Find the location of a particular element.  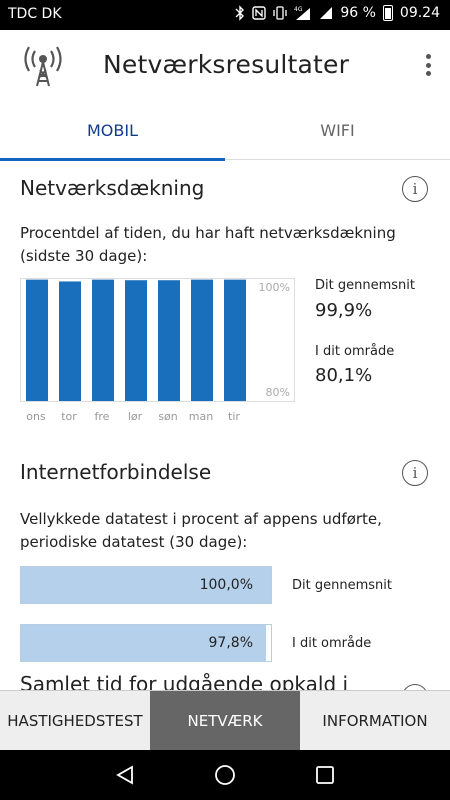

chart-bar-søn is located at coordinates (169, 340).